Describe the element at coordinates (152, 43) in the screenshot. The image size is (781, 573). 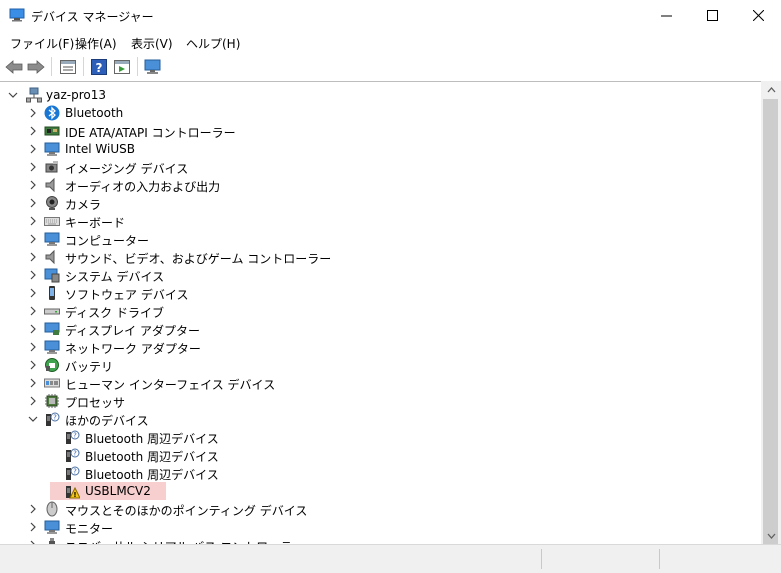
I see `menu-view: 表示(V)` at that location.